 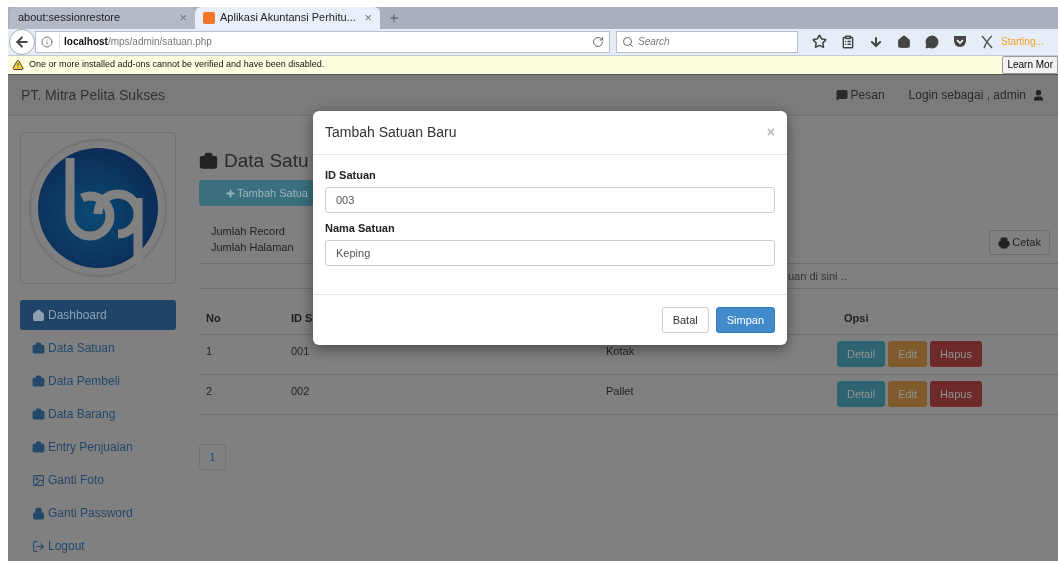 I want to click on messages-link: Pesan, so click(x=860, y=95).